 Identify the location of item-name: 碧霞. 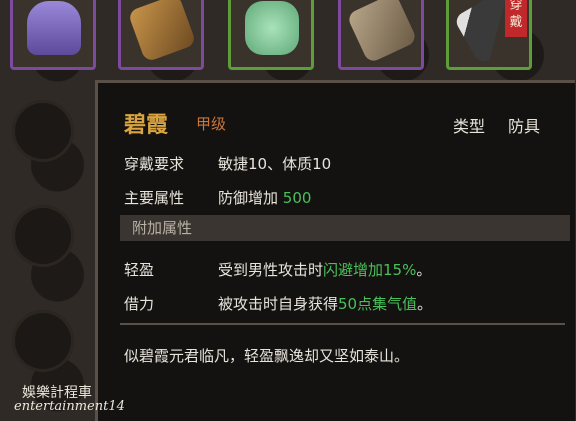
(146, 125).